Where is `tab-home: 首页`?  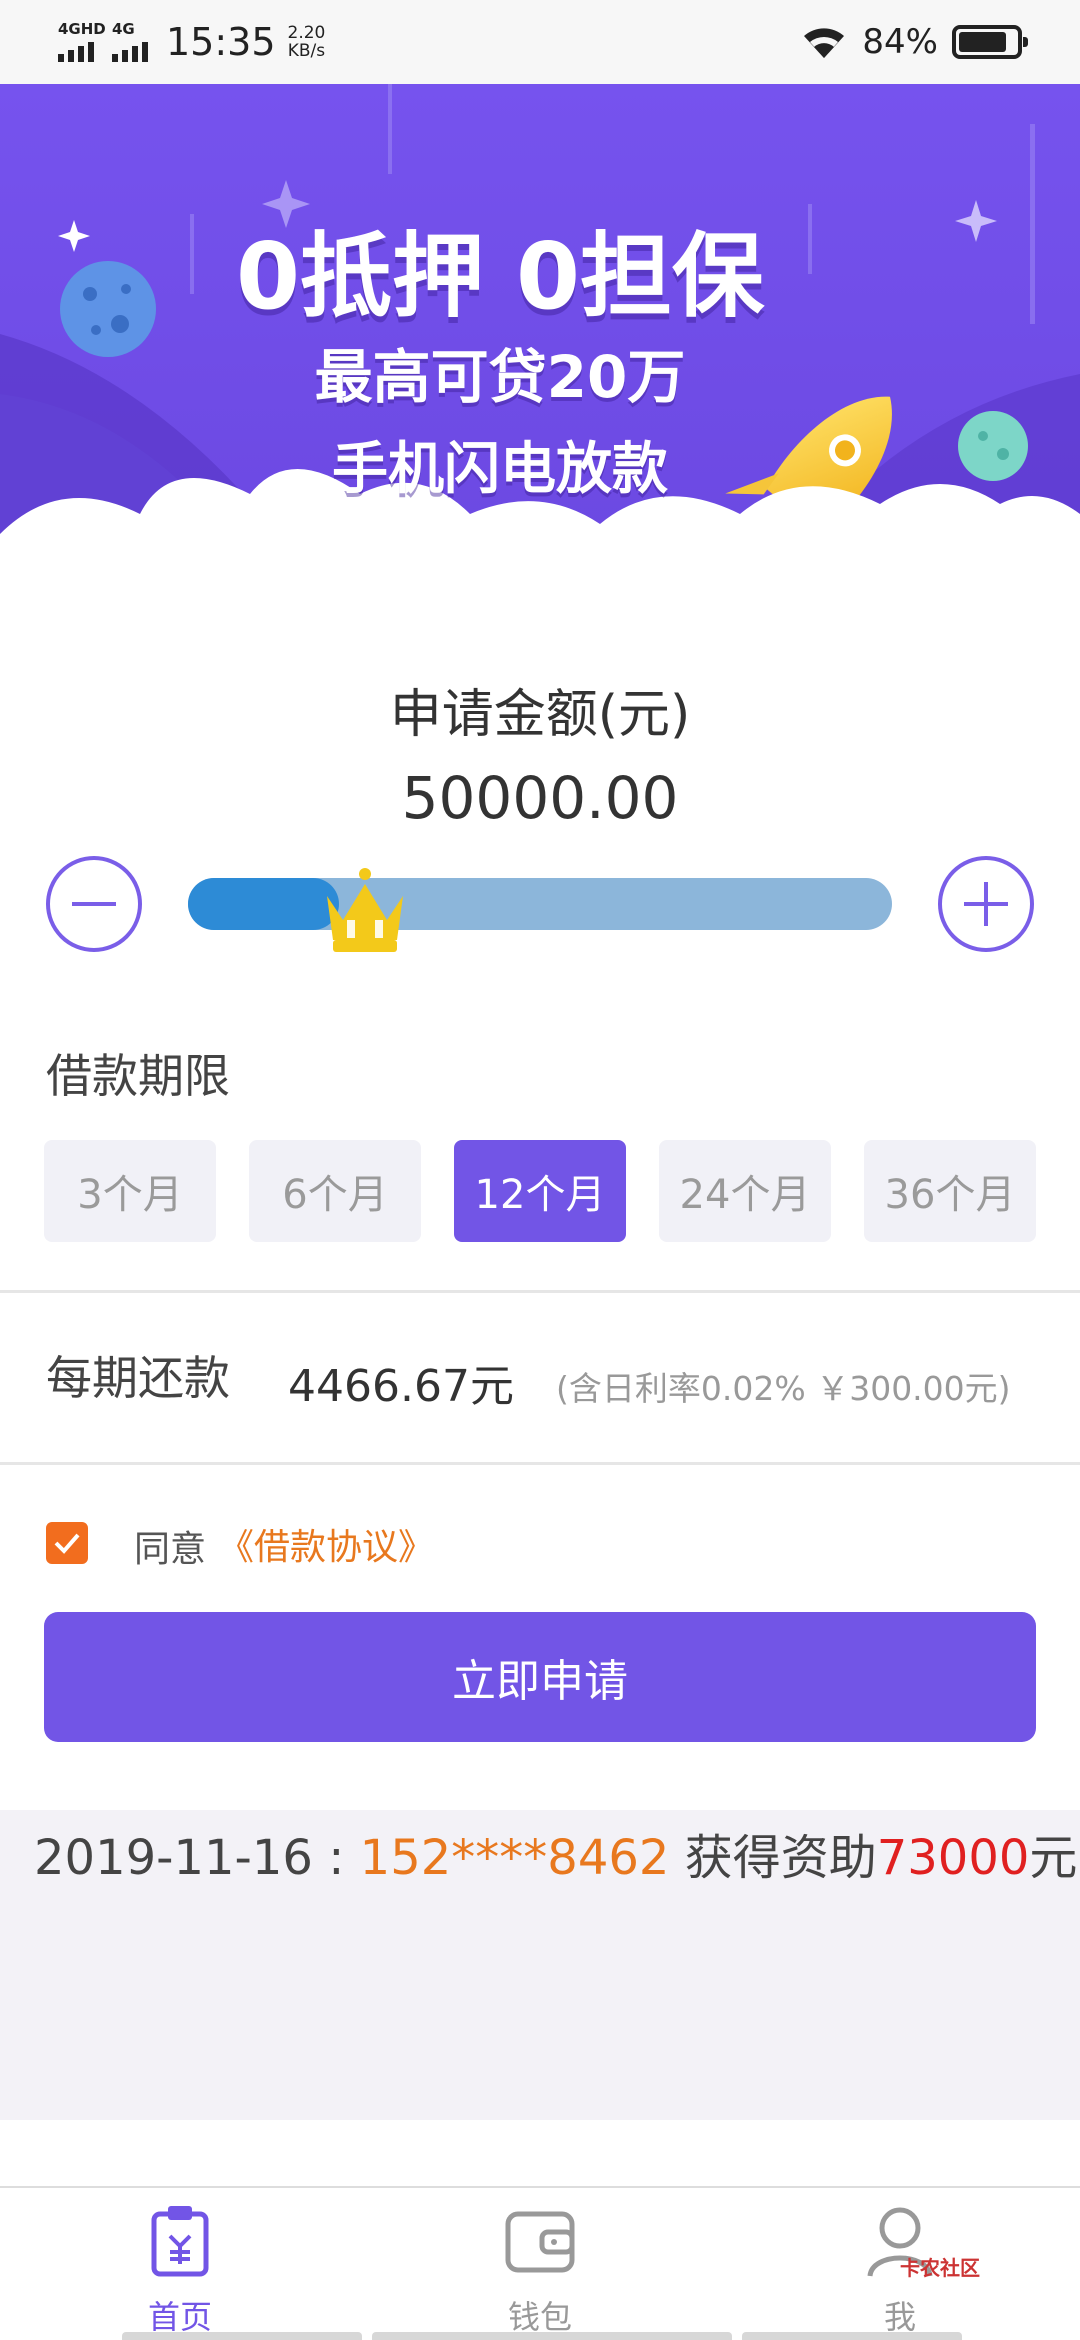 tab-home: 首页 is located at coordinates (180, 2264).